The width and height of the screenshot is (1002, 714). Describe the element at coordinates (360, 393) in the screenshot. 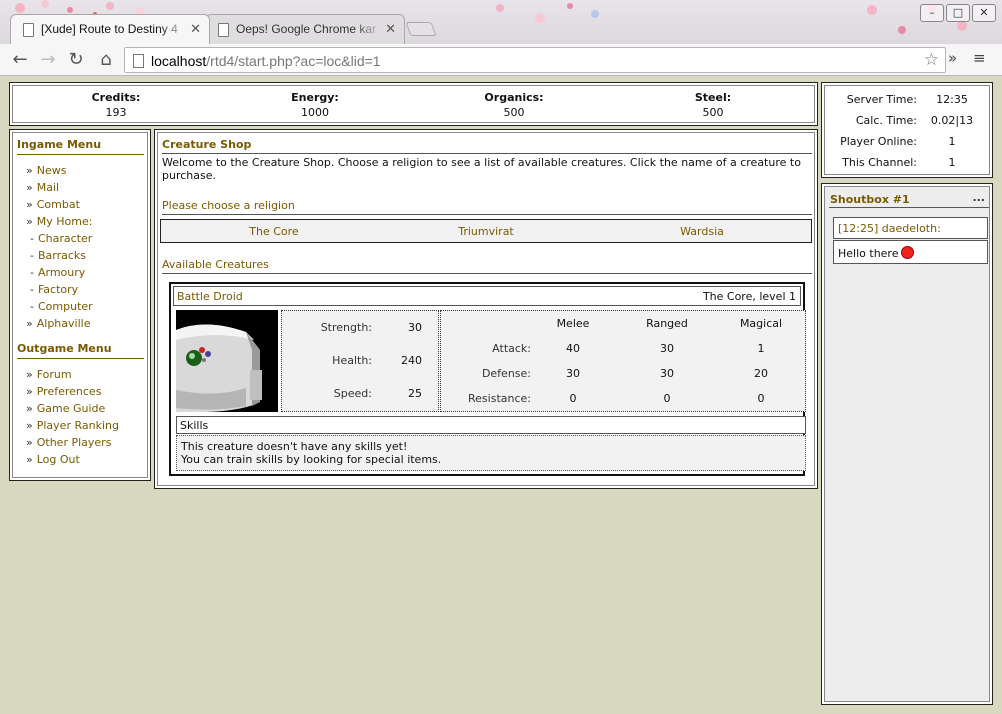

I see `stat-speed: Speed: 25` at that location.